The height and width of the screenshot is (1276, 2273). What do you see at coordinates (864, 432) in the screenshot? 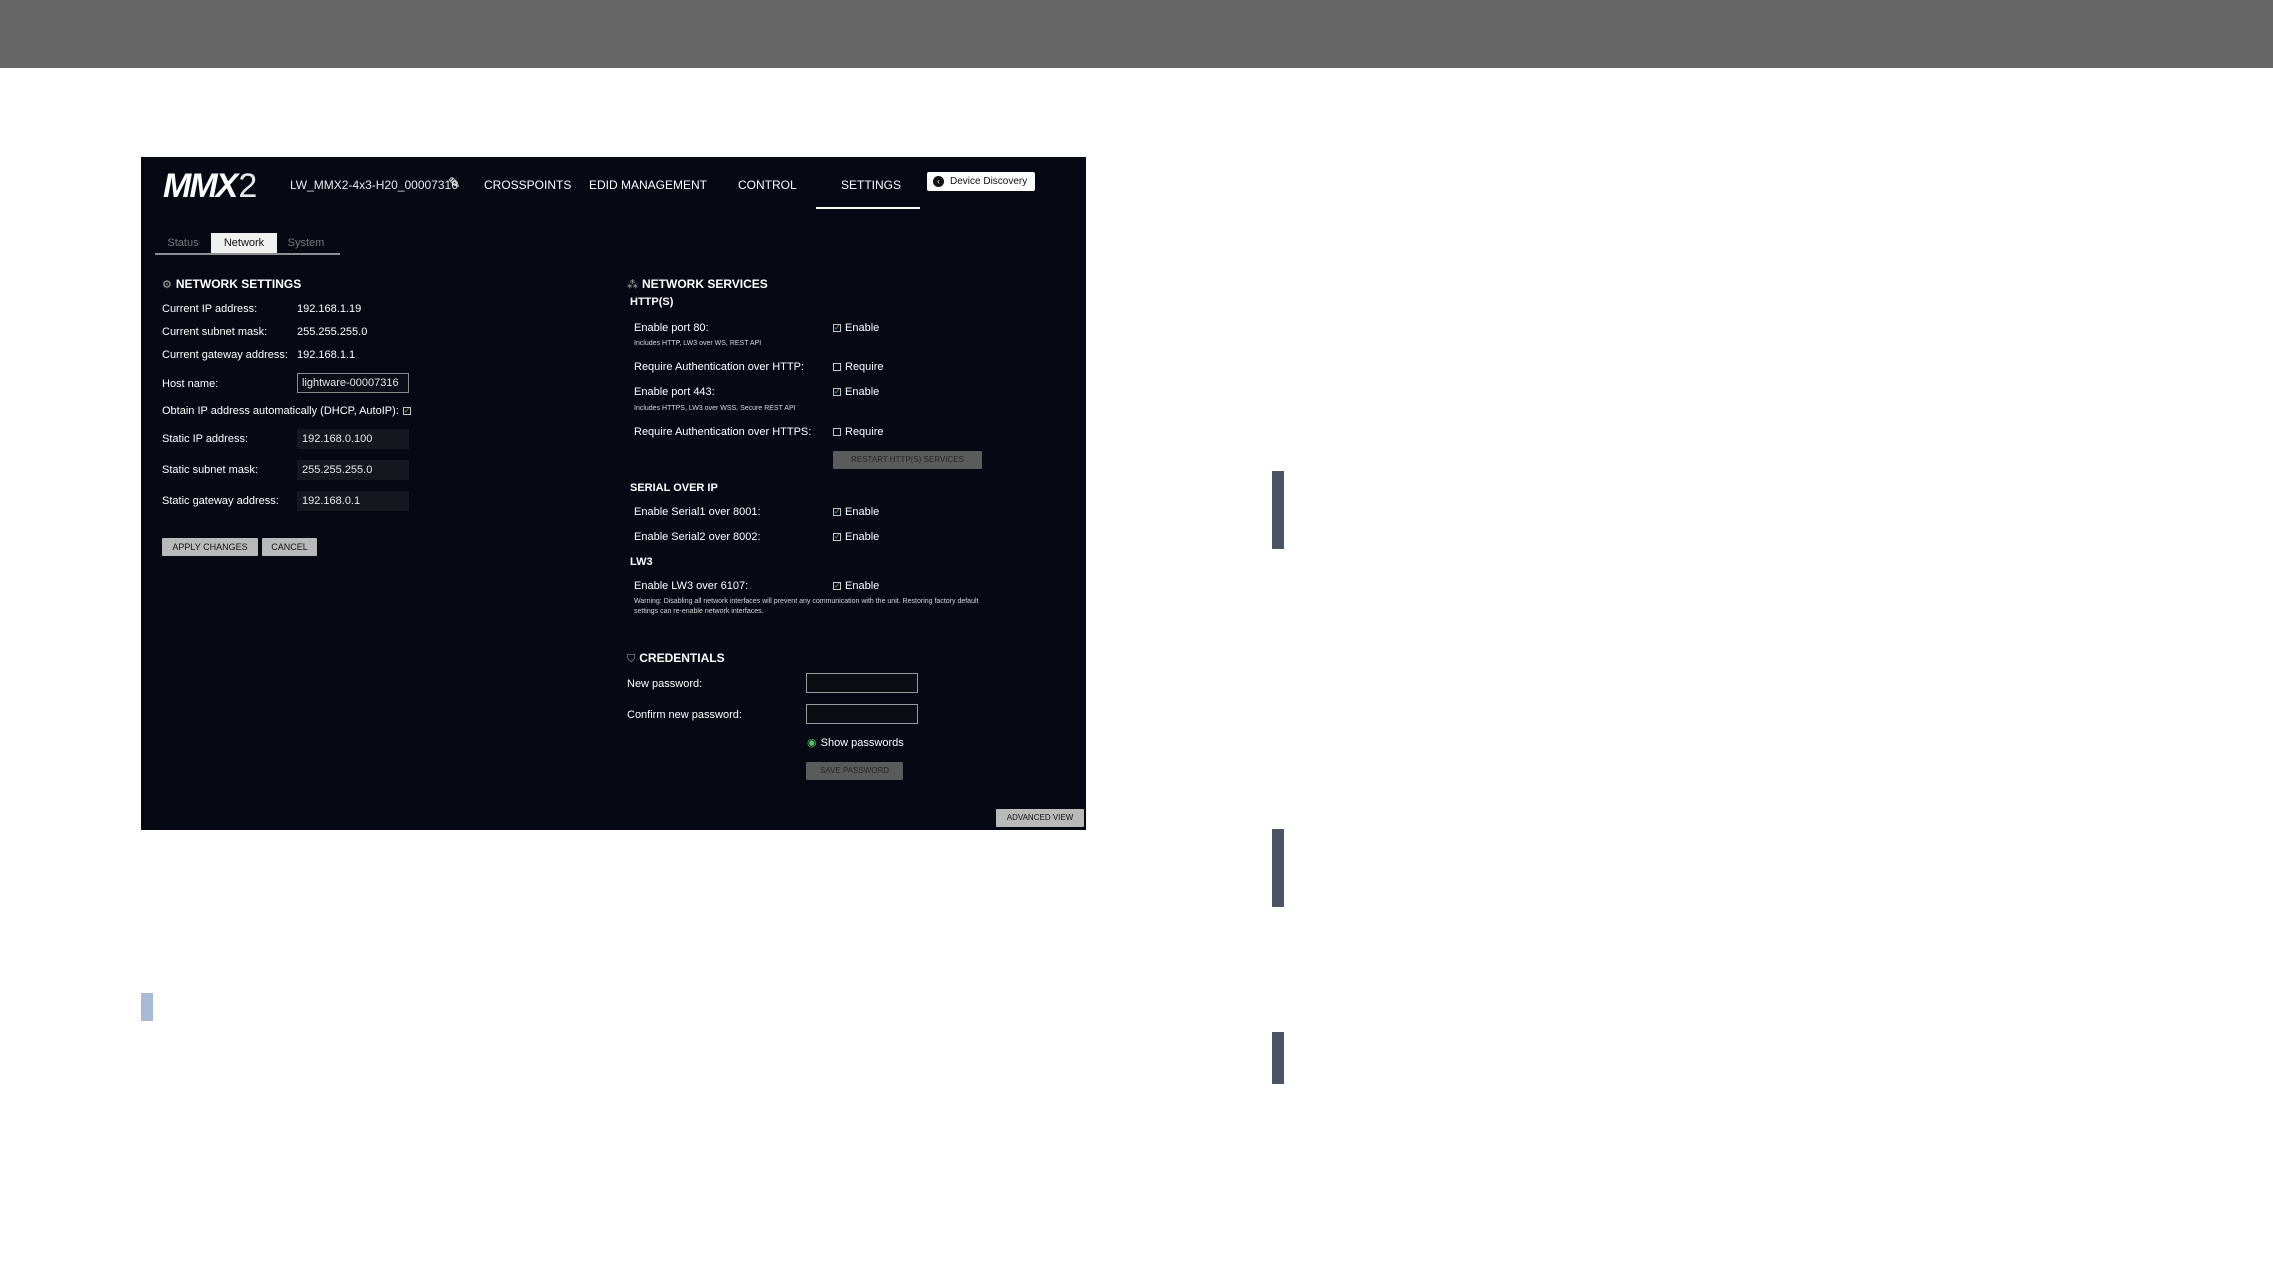
I see `auth-https-value: Require` at bounding box center [864, 432].